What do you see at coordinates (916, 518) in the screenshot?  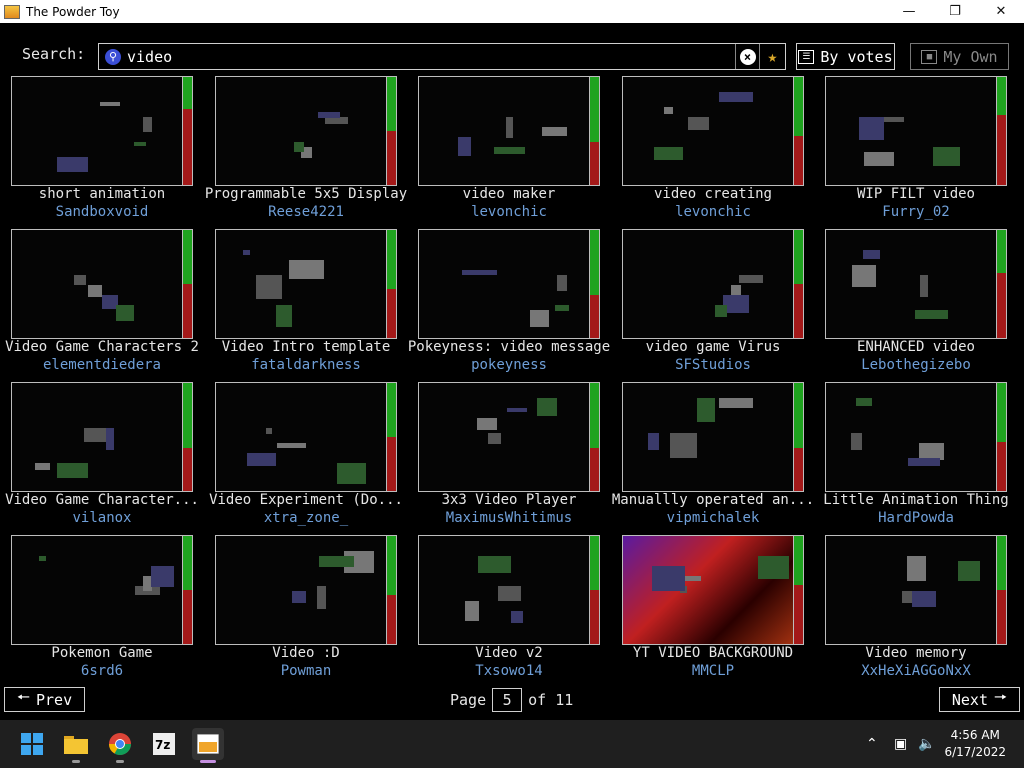 I see `save-author: HardPowda` at bounding box center [916, 518].